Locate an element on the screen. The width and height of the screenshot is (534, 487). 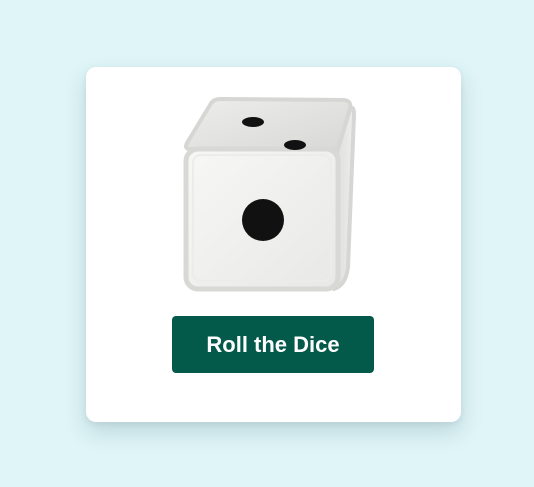
dice-icon is located at coordinates (270, 196).